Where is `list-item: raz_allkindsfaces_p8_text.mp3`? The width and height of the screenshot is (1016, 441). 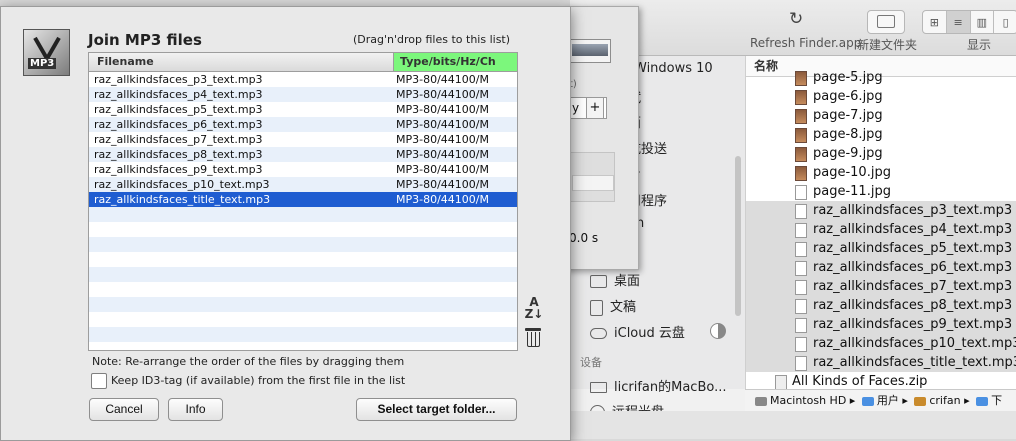 list-item: raz_allkindsfaces_p8_text.mp3 is located at coordinates (881, 305).